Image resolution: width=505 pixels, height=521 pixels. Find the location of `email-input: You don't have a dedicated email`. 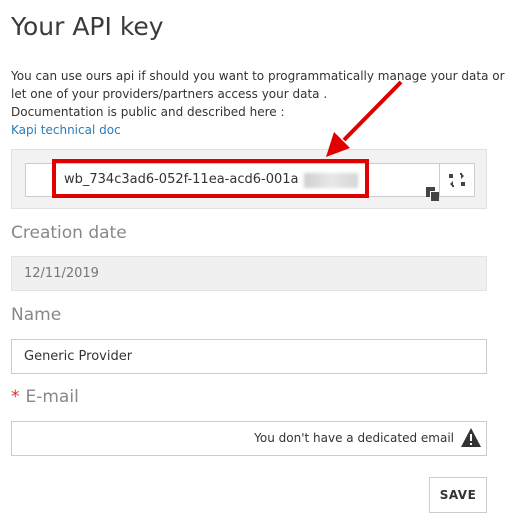

email-input: You don't have a dedicated email is located at coordinates (249, 438).